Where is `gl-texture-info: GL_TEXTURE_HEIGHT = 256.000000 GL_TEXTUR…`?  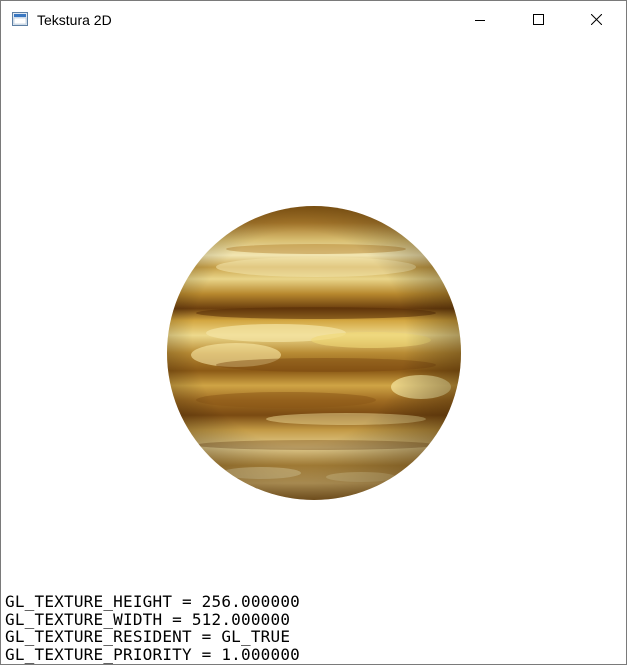
gl-texture-info: GL_TEXTURE_HEIGHT = 256.000000 GL_TEXTUR… is located at coordinates (152, 628).